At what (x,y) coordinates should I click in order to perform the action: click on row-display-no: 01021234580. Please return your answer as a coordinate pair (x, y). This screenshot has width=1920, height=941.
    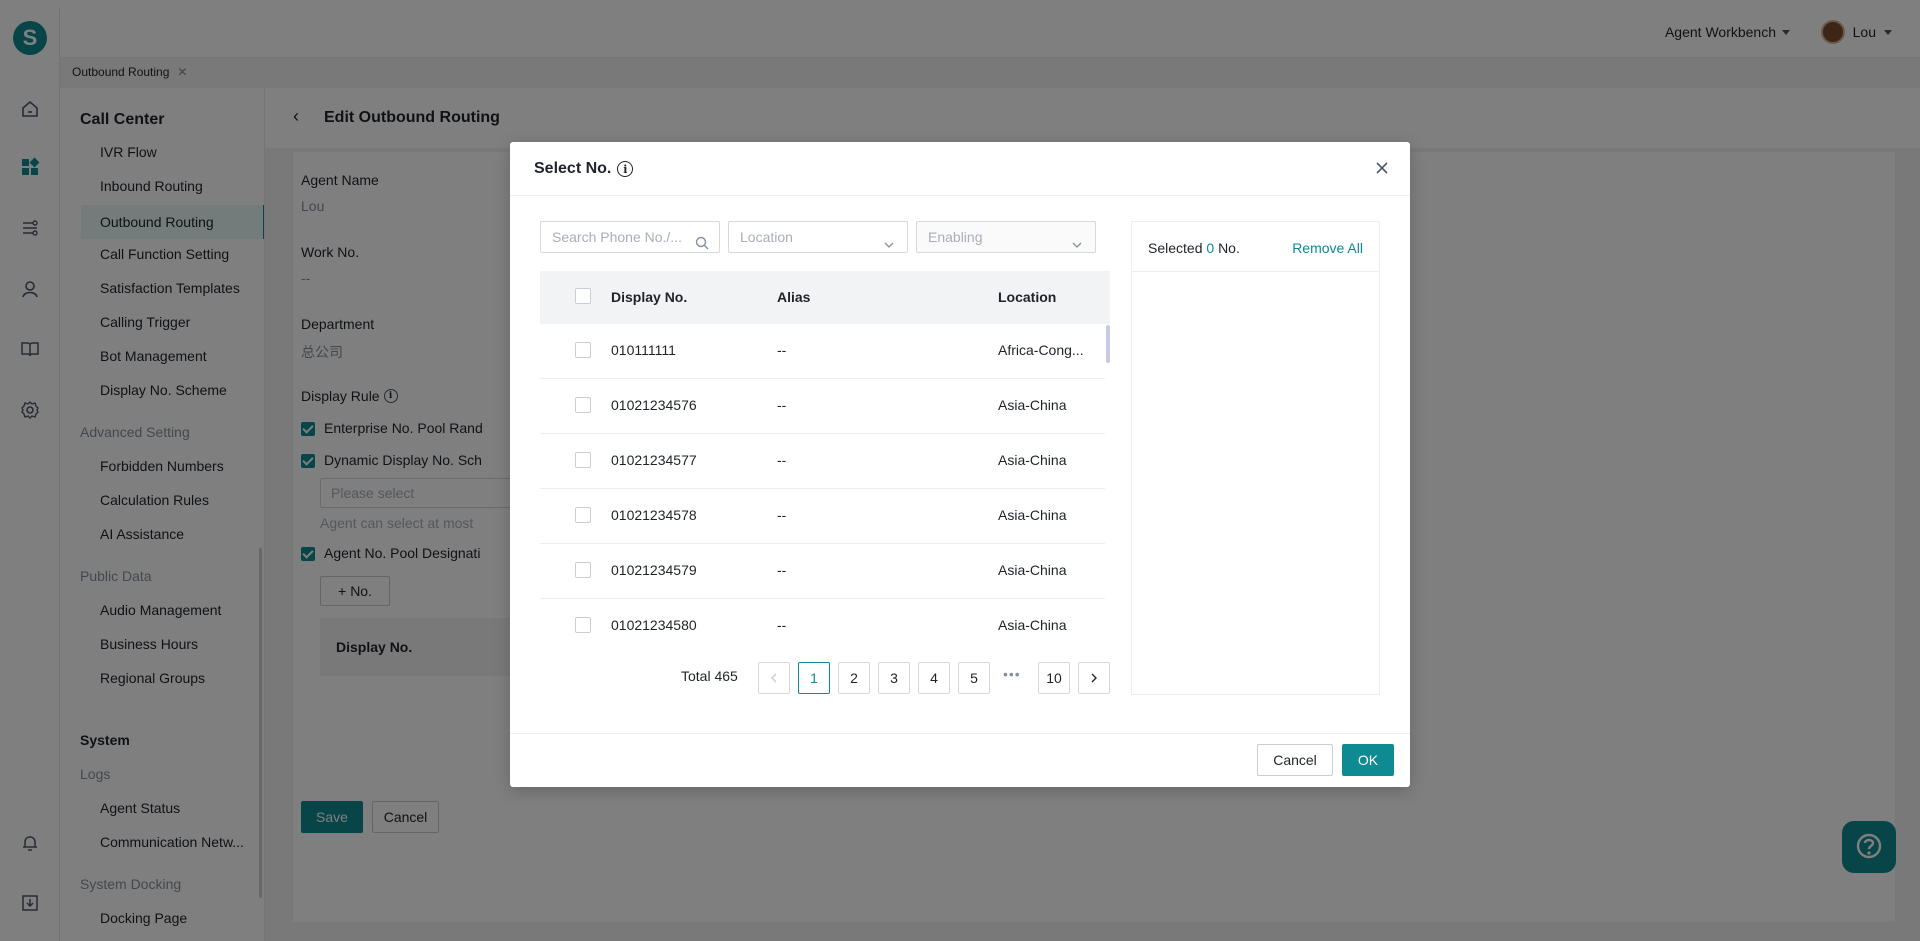
    Looking at the image, I should click on (654, 625).